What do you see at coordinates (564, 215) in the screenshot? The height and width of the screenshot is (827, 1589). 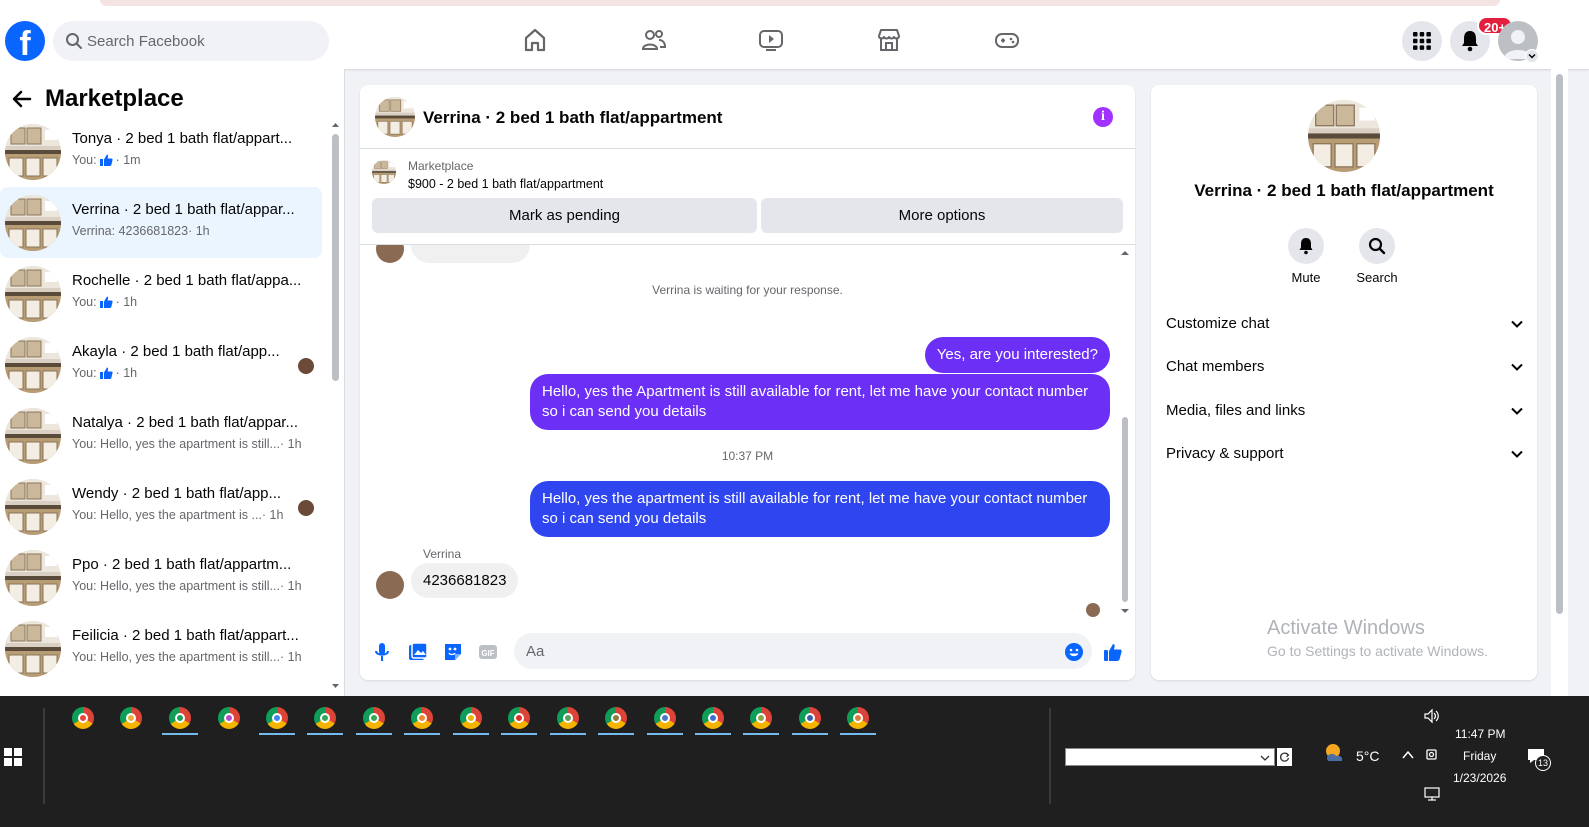 I see `mark-as-pending-button: Mark as pending` at bounding box center [564, 215].